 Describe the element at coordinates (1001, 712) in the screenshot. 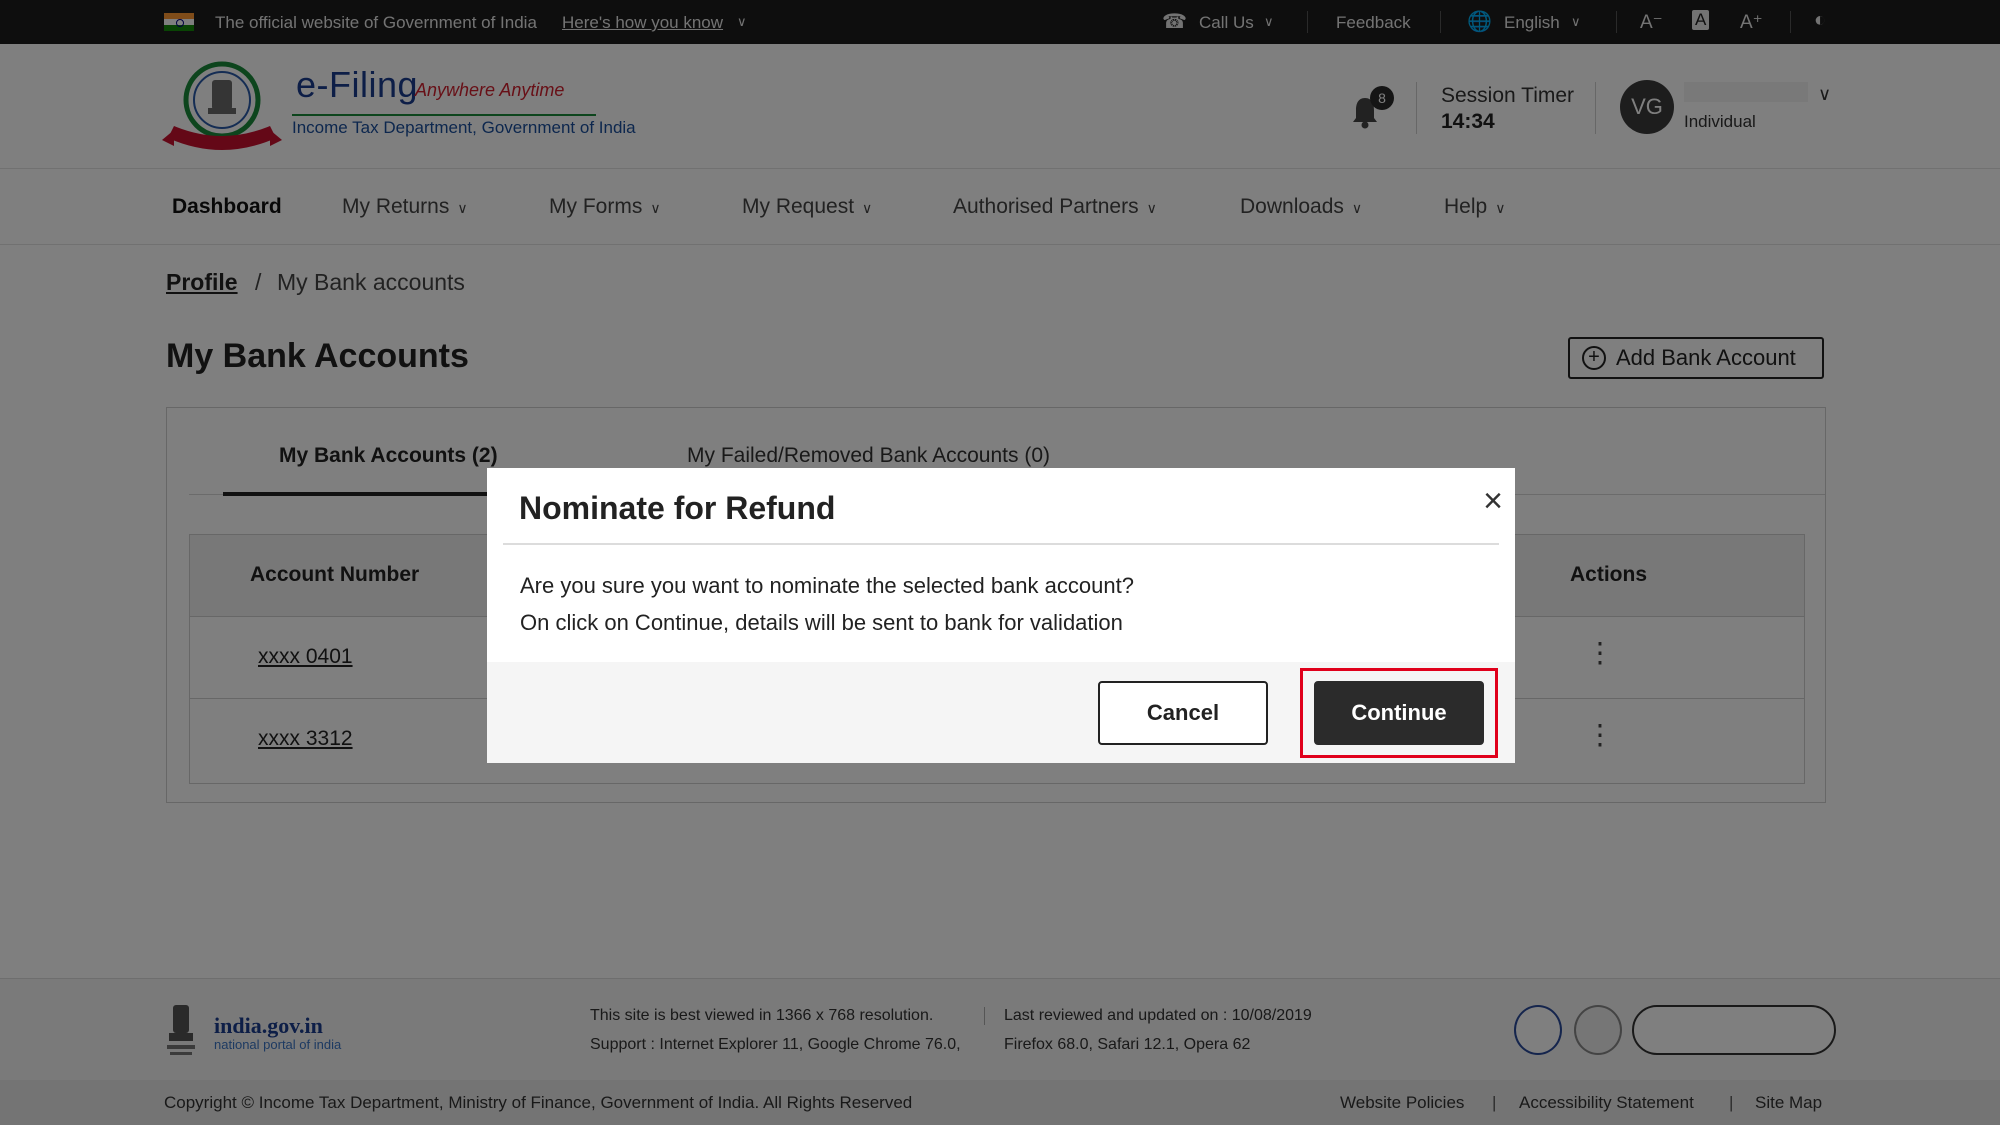

I see `dialog-footer: Cancel Continue` at that location.